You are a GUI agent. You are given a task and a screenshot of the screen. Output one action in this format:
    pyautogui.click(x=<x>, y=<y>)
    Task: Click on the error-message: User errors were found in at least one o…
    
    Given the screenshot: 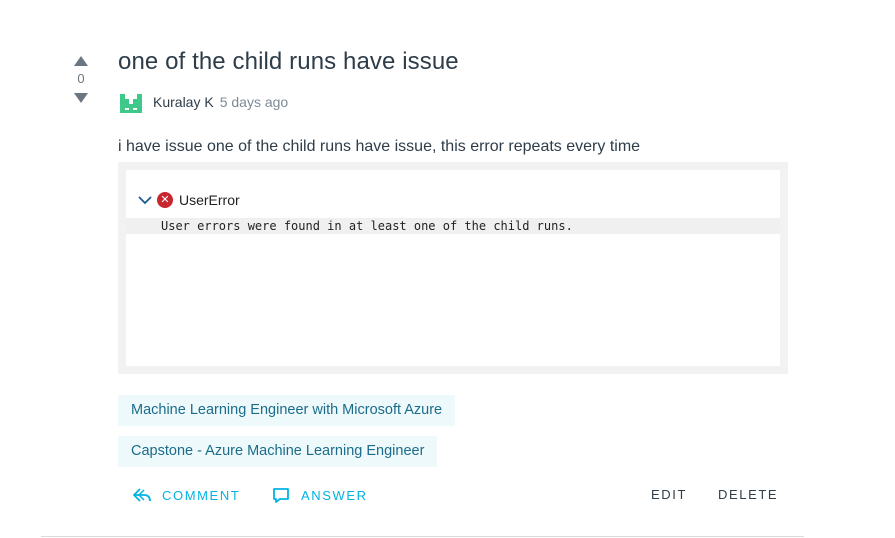 What is the action you would take?
    pyautogui.click(x=367, y=226)
    